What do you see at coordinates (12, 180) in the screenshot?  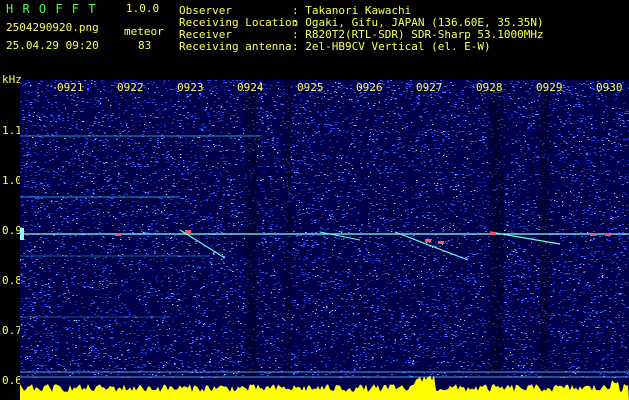 I see `freq-tick-1.0: 1.0` at bounding box center [12, 180].